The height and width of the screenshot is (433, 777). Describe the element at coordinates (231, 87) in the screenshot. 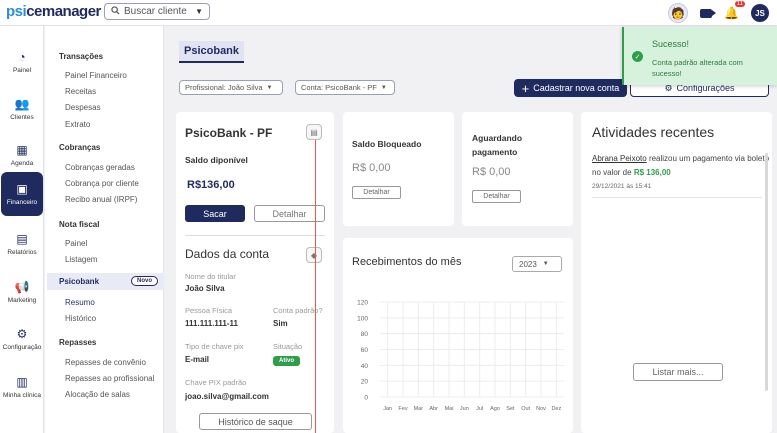

I see `profissional-select: Profissional: João Silva ▼` at that location.